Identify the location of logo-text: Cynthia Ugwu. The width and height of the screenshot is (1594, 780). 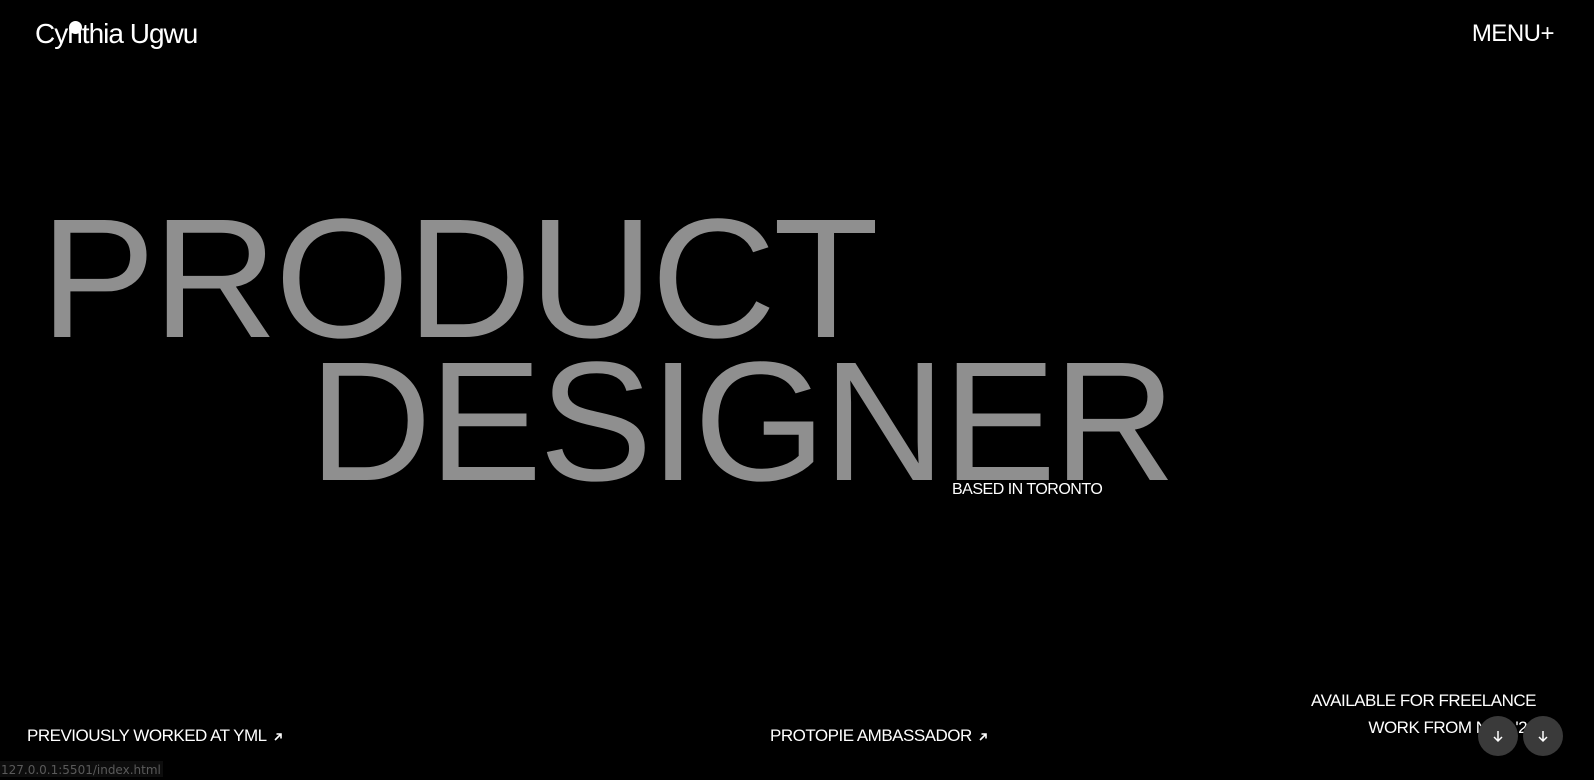
(116, 33).